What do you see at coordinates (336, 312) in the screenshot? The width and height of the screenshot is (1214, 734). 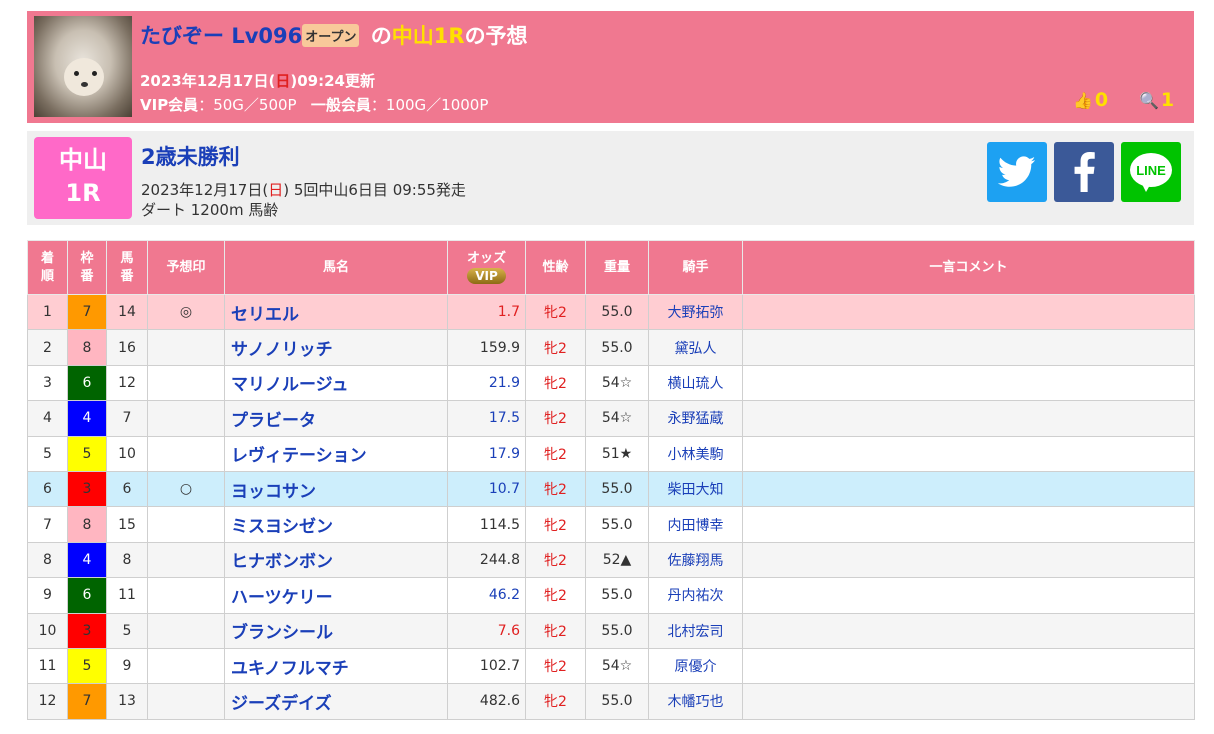 I see `horse-name-link: セリエル` at bounding box center [336, 312].